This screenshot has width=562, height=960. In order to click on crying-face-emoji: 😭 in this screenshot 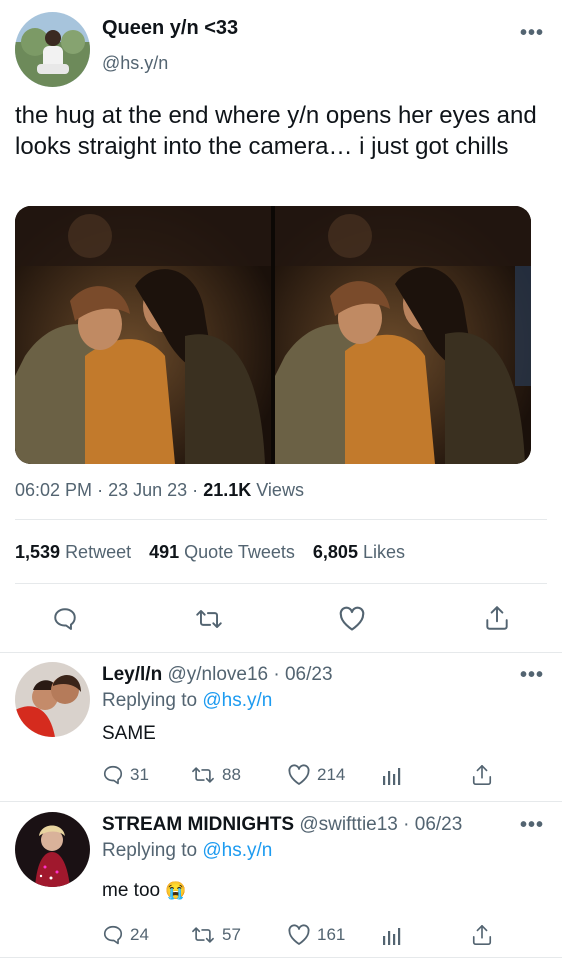, I will do `click(176, 890)`.